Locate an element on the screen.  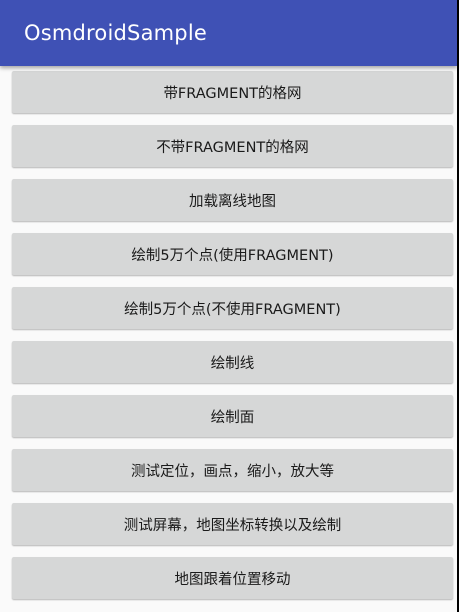
test-coordinate-transform-button: 测试屏幕，地图坐标转换以及绘制 is located at coordinates (232, 524).